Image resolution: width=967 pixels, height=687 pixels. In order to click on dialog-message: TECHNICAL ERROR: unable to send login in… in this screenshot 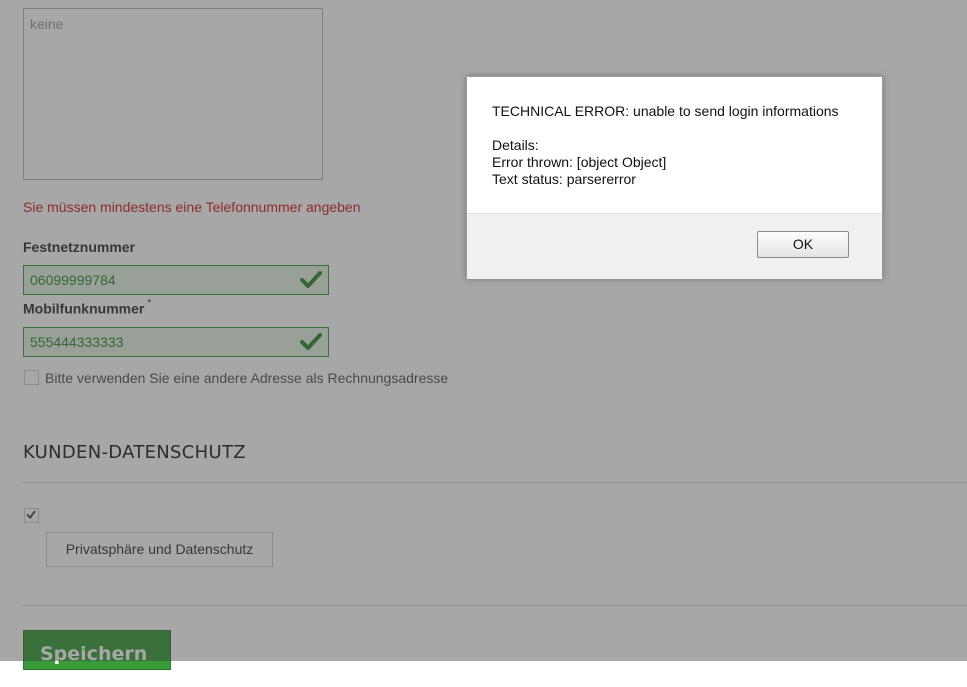, I will do `click(674, 145)`.